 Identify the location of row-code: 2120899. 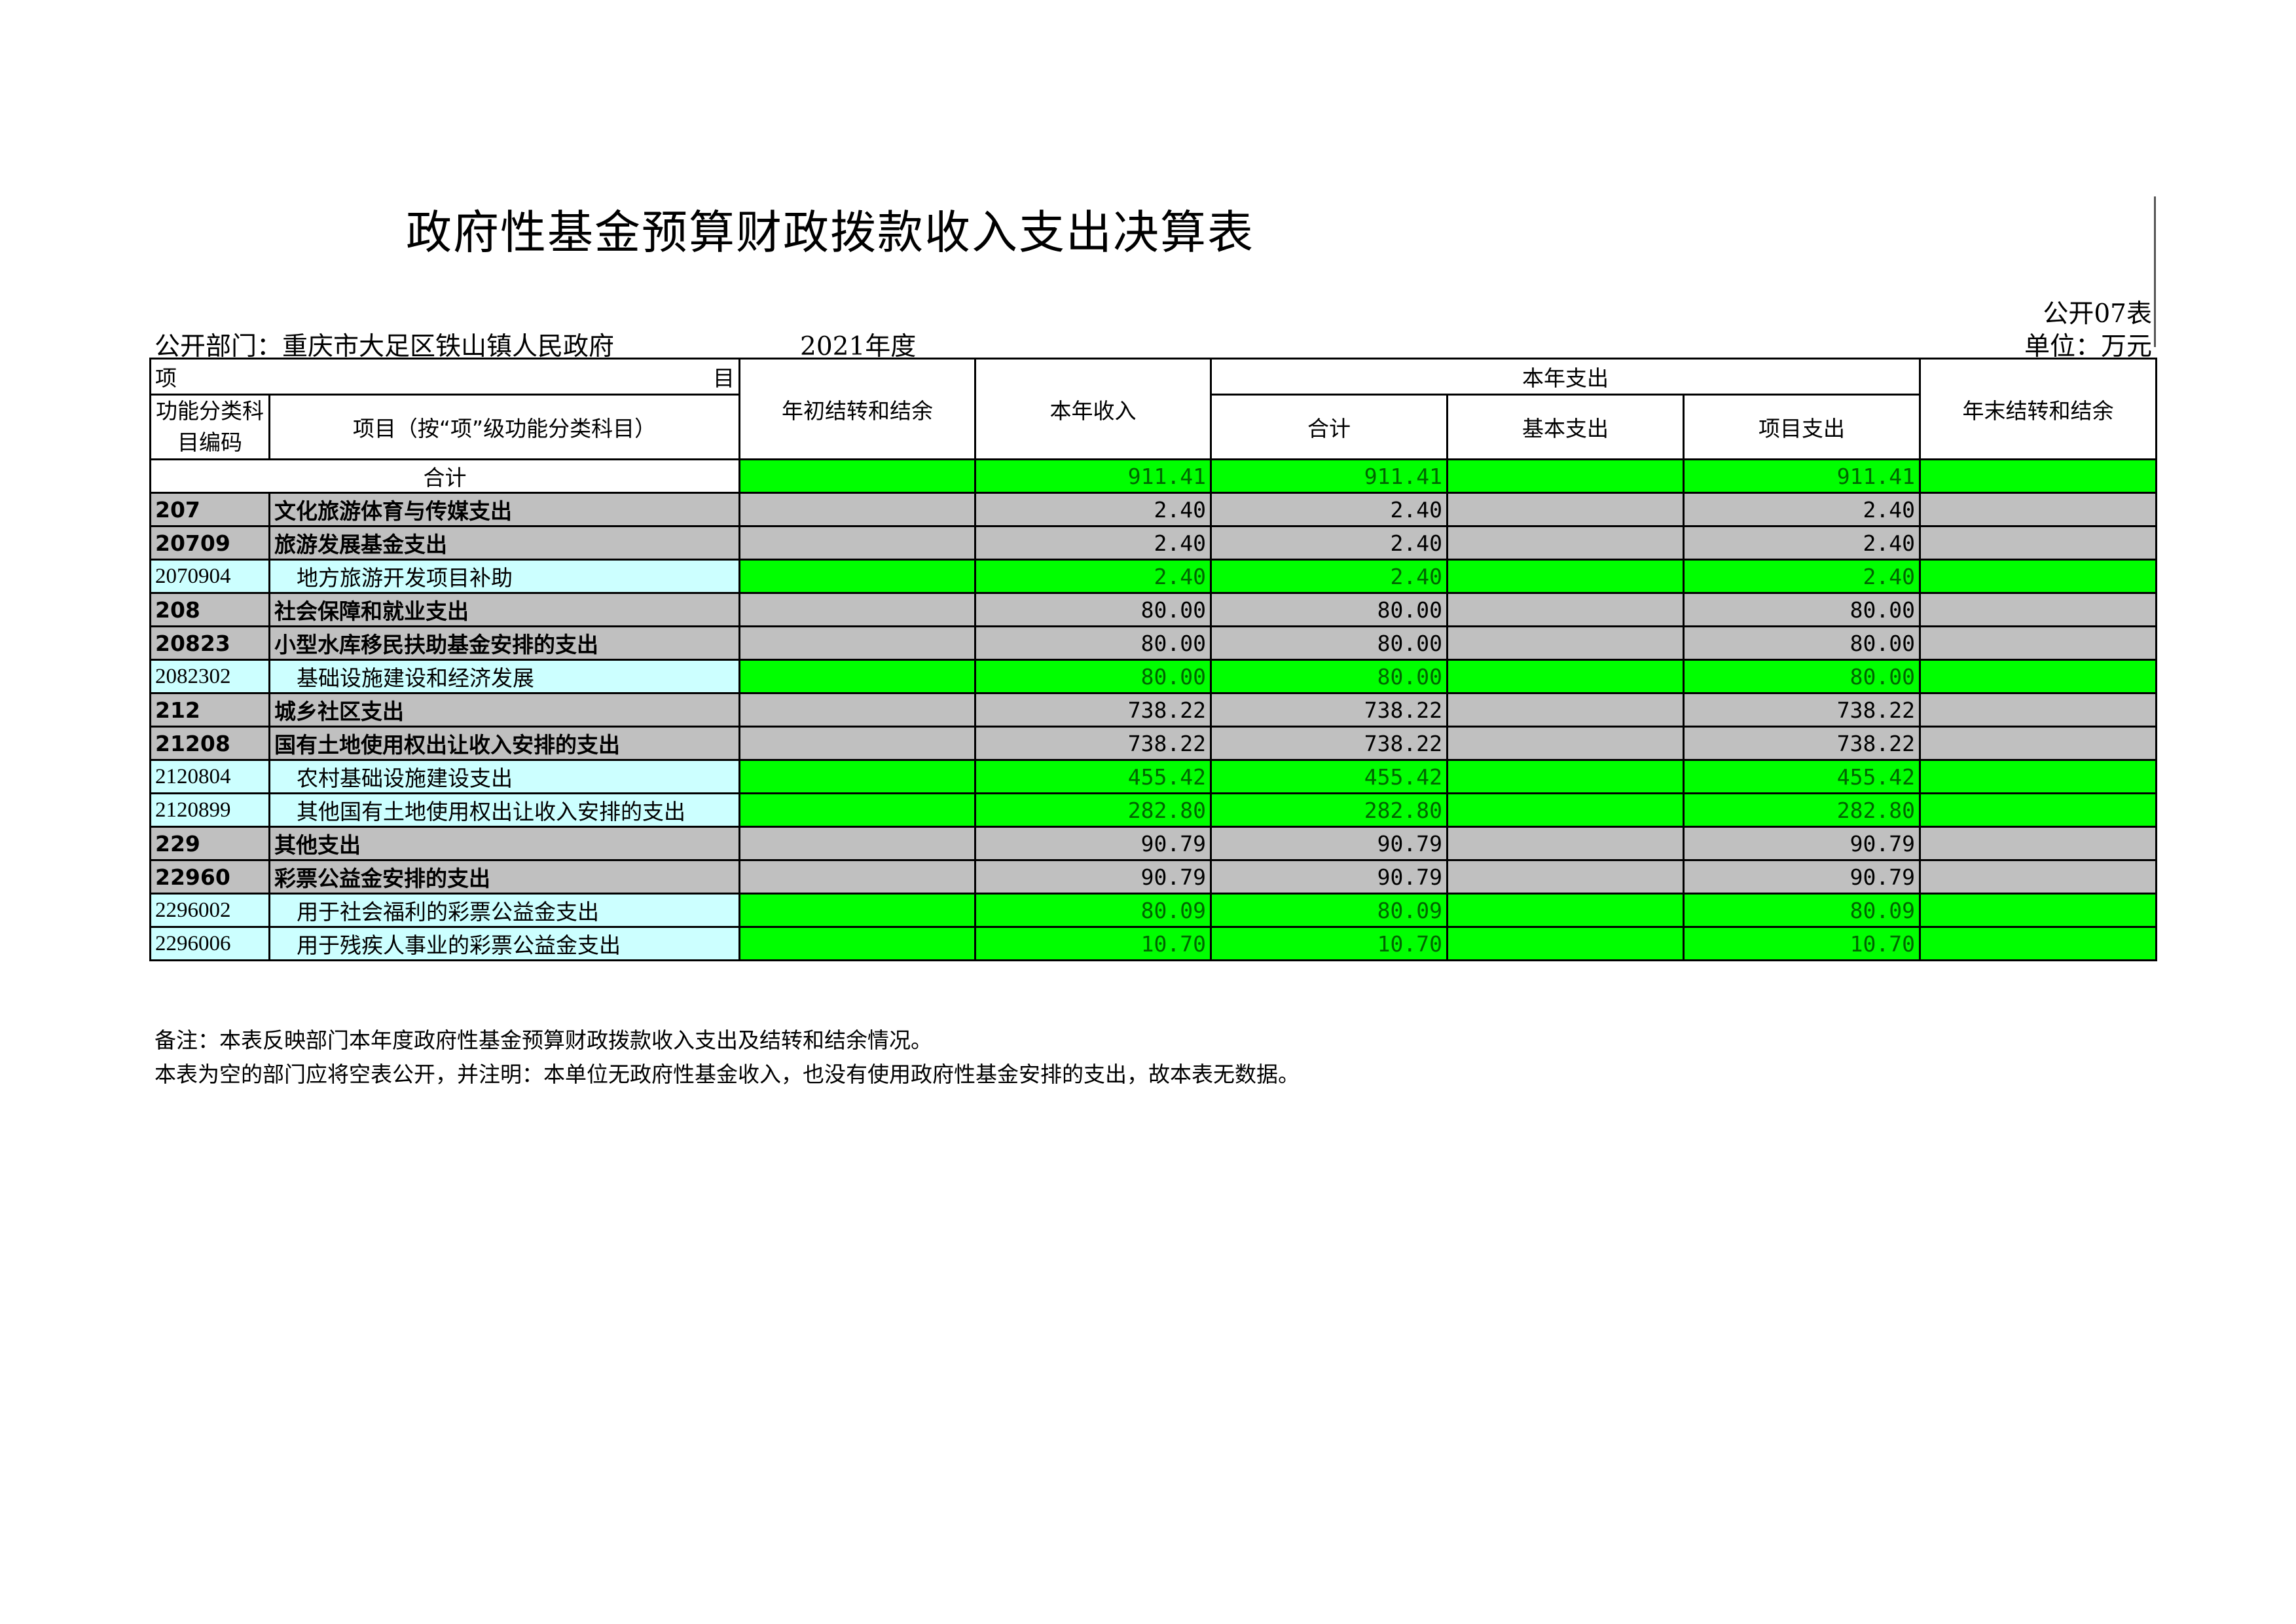
(209, 810).